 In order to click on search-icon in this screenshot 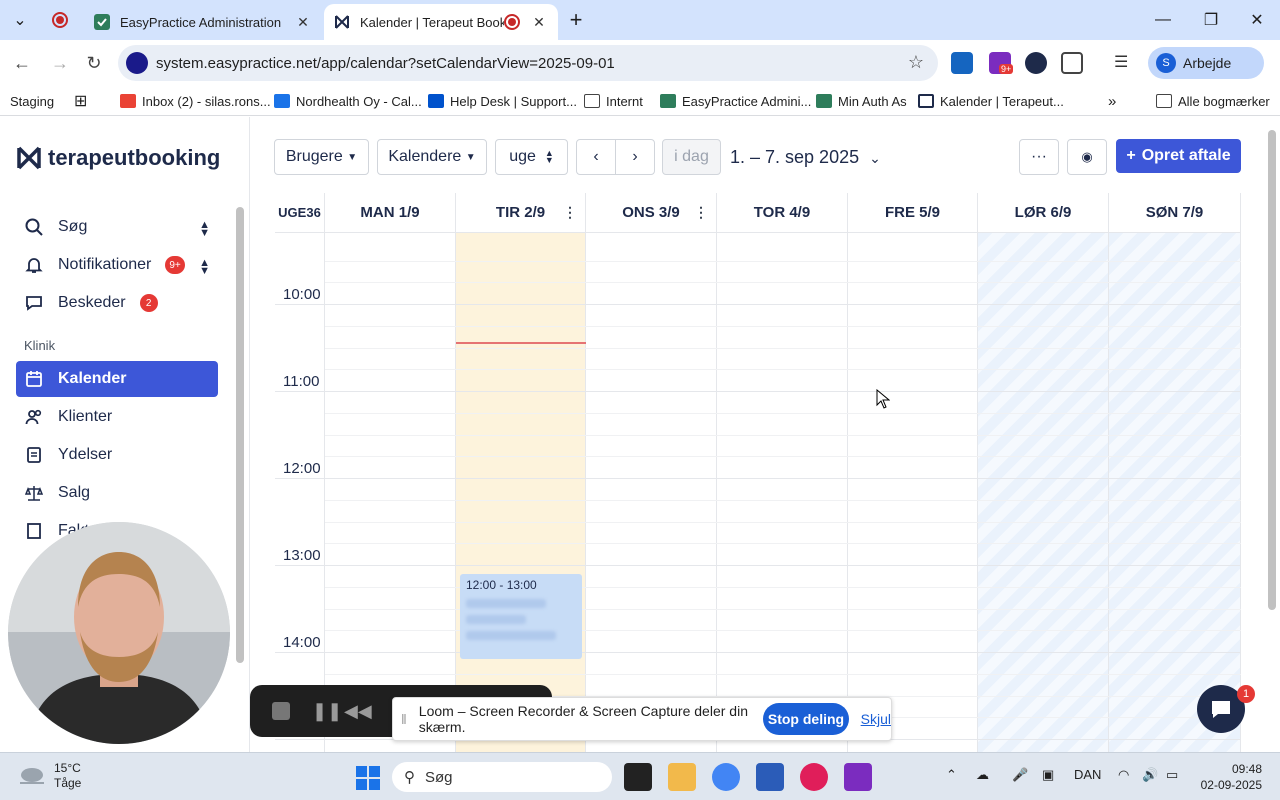, I will do `click(34, 227)`.